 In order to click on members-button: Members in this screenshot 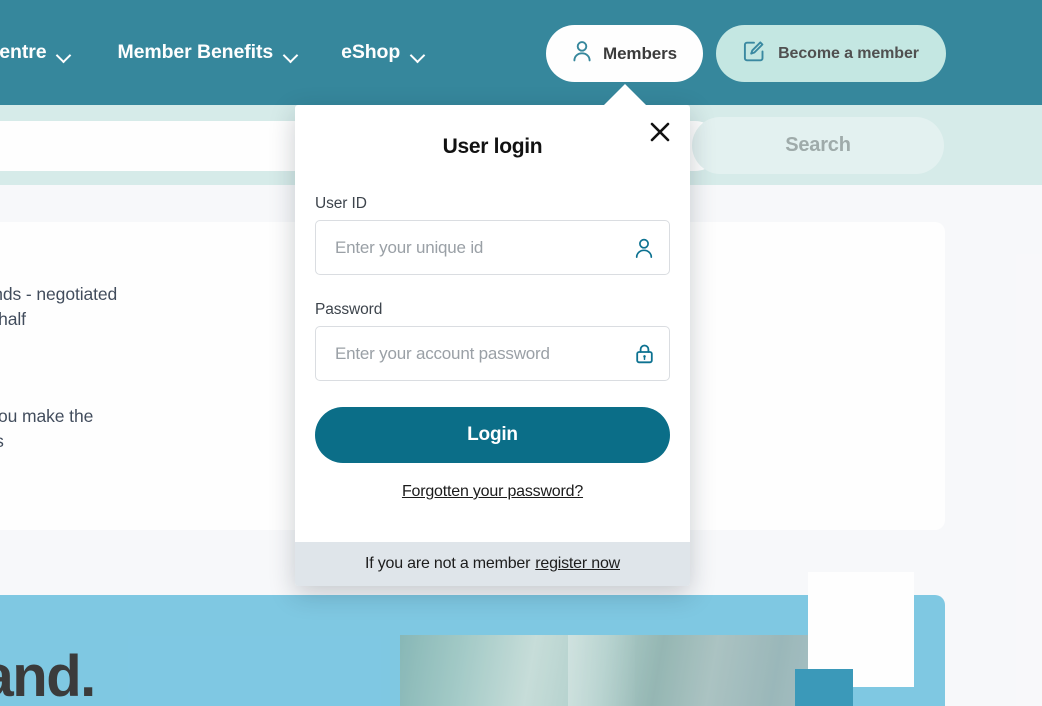, I will do `click(624, 53)`.